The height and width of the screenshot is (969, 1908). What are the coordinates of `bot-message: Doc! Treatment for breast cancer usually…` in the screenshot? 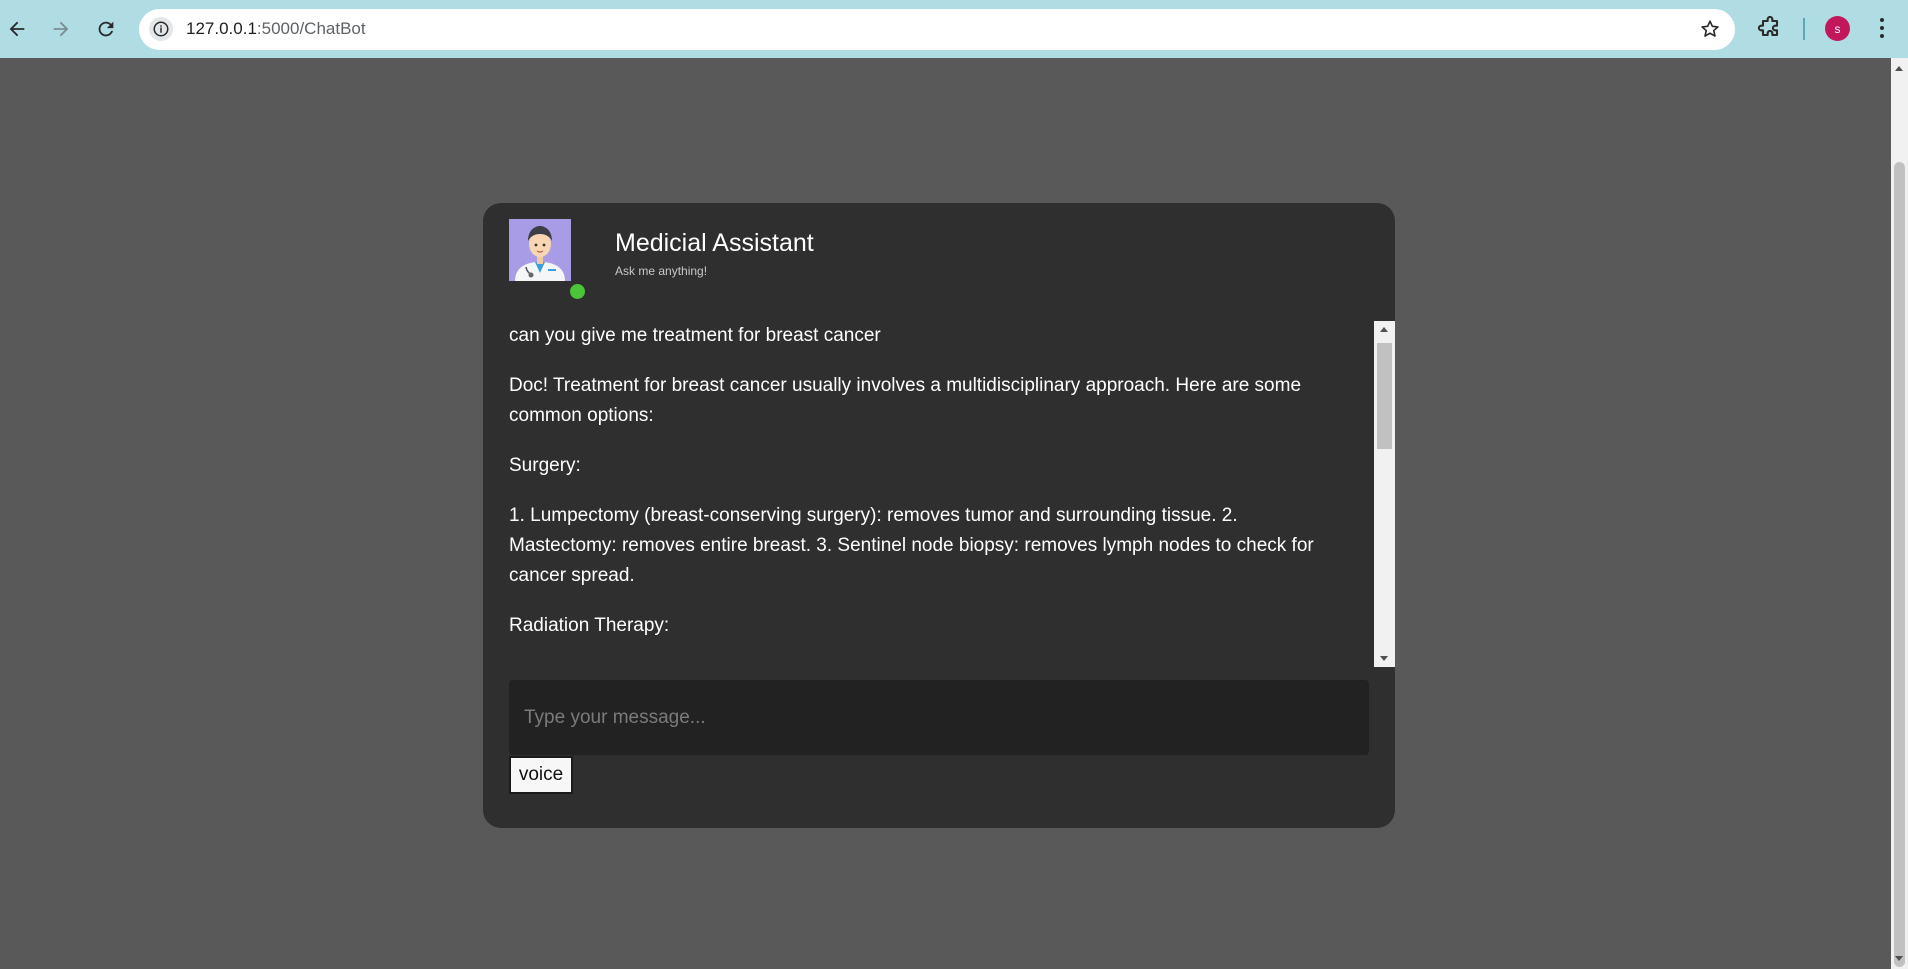 It's located at (905, 400).